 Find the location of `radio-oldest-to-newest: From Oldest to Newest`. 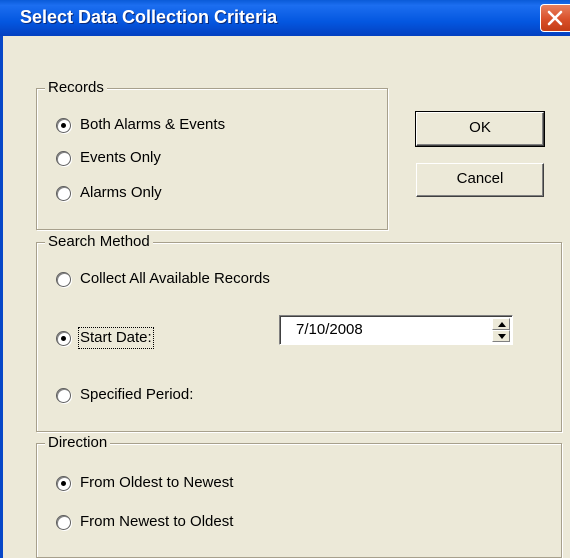

radio-oldest-to-newest: From Oldest to Newest is located at coordinates (144, 483).